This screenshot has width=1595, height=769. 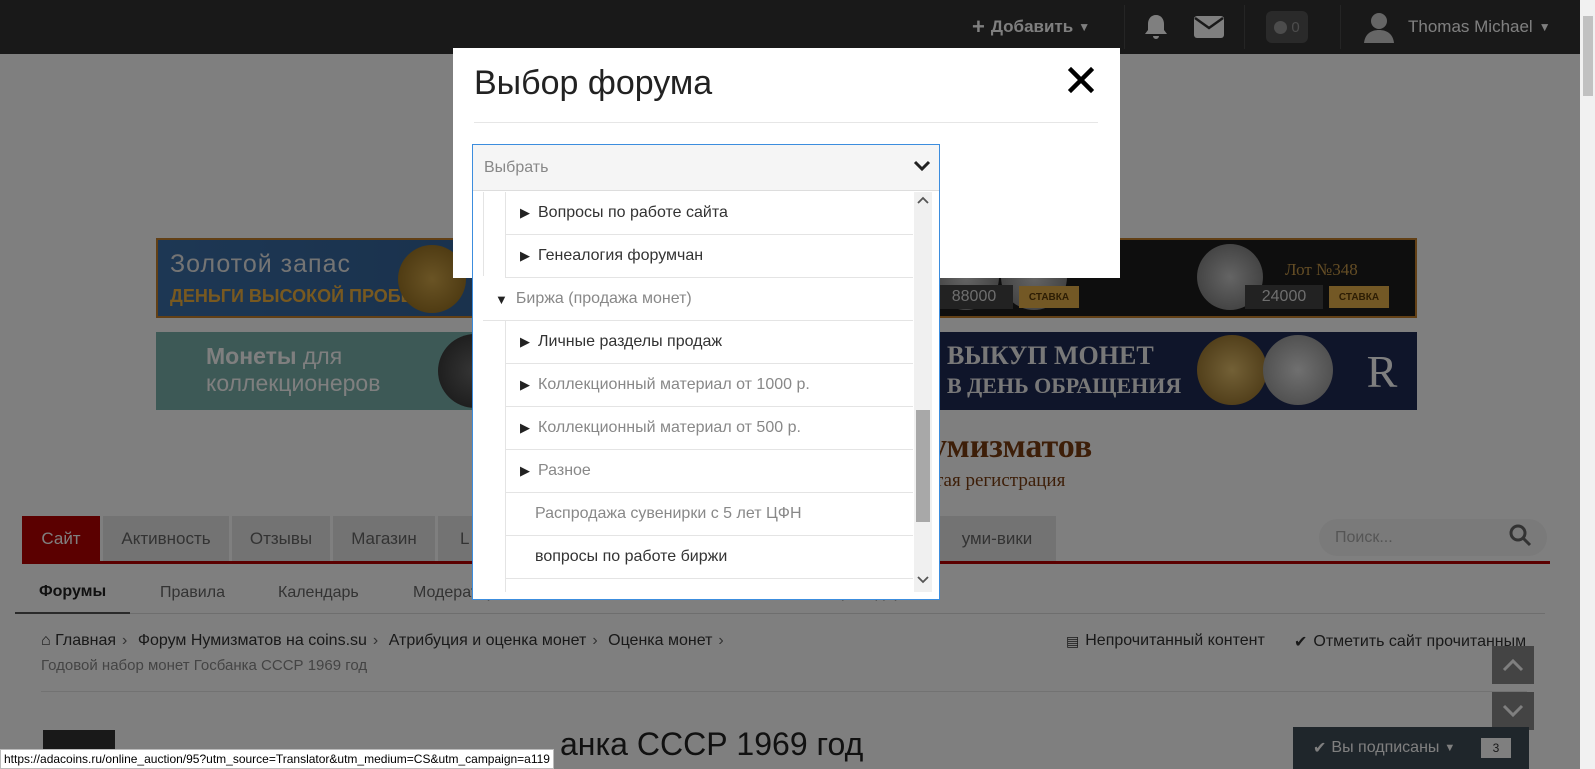 What do you see at coordinates (630, 341) in the screenshot?
I see `option-label: Личные разделы продаж` at bounding box center [630, 341].